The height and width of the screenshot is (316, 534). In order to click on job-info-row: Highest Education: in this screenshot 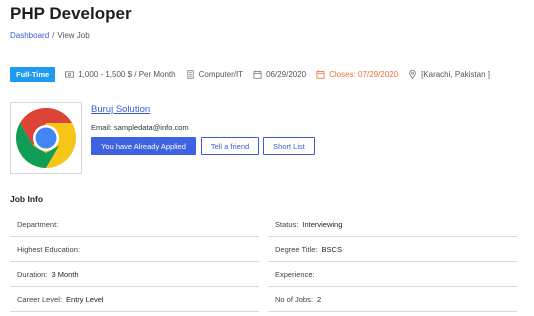, I will do `click(134, 249)`.